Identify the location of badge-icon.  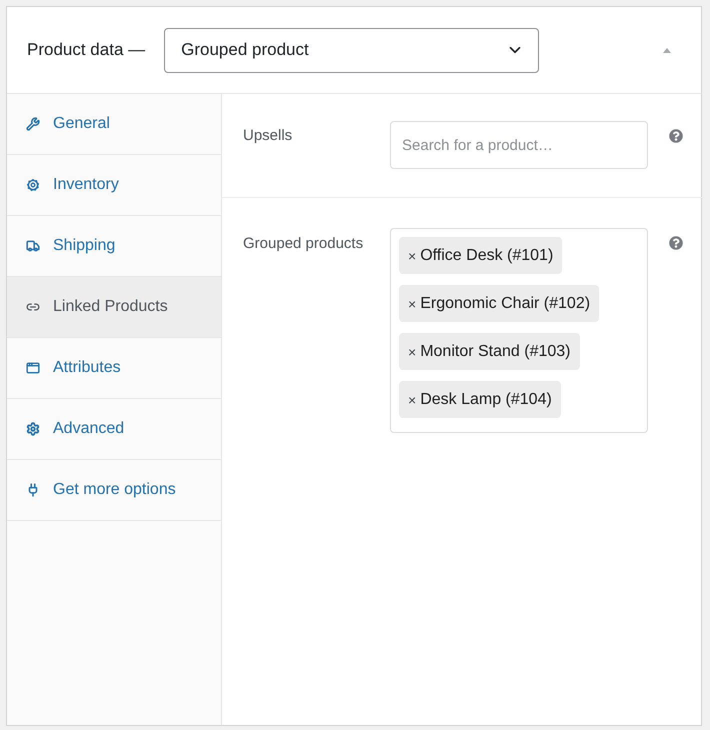
(33, 185).